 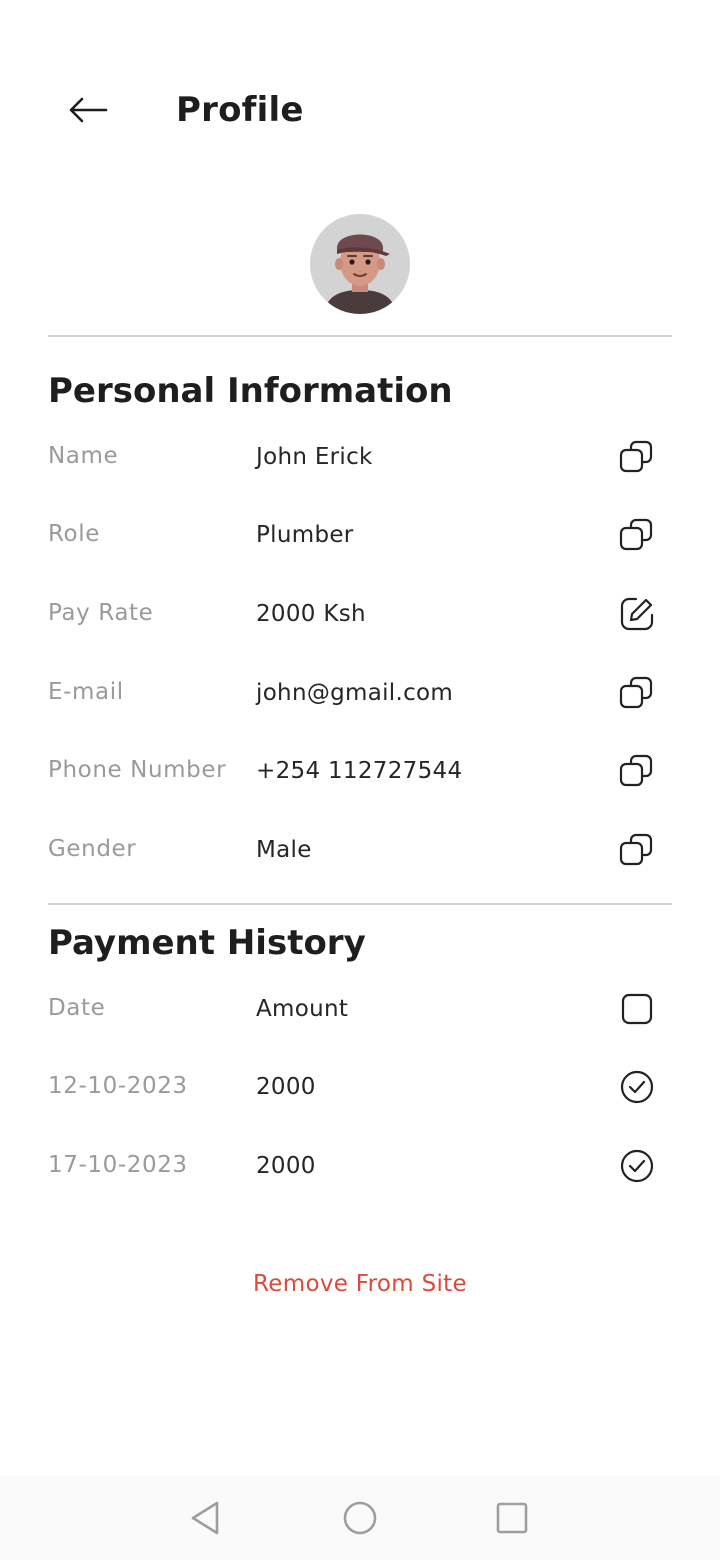 I want to click on personal-info-title: Personal Information, so click(x=250, y=391).